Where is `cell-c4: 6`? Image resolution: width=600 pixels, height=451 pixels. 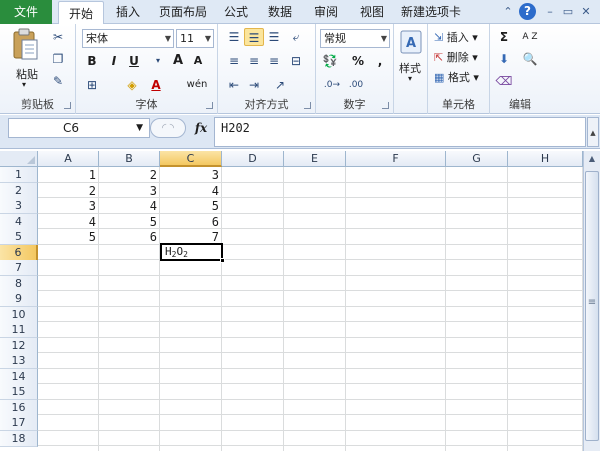
cell-c4: 6 is located at coordinates (191, 222).